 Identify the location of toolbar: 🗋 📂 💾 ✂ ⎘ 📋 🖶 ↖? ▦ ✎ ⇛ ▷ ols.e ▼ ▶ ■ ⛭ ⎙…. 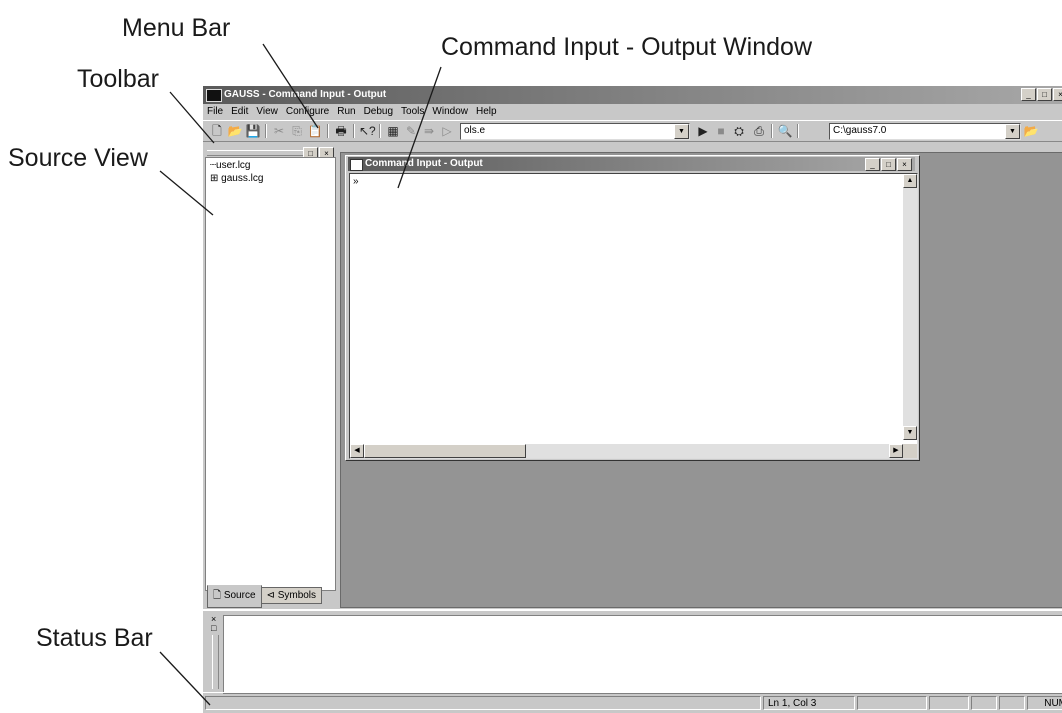
(632, 131).